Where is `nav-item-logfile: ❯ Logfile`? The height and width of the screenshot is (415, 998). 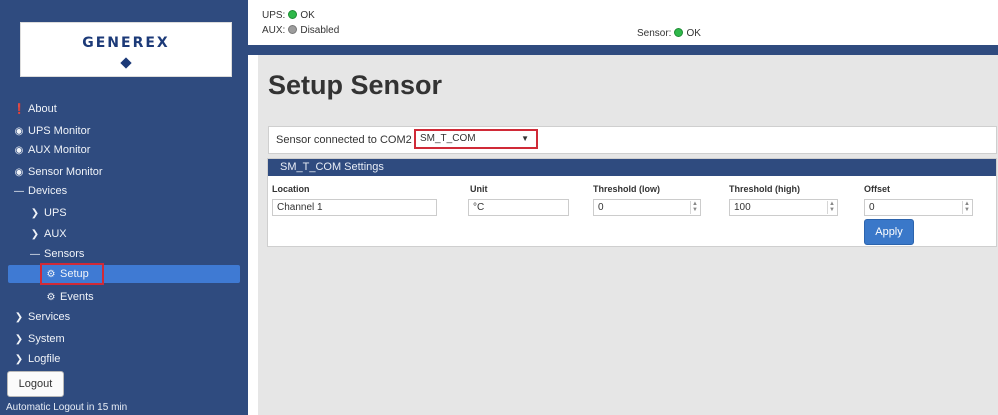
nav-item-logfile: ❯ Logfile is located at coordinates (37, 359).